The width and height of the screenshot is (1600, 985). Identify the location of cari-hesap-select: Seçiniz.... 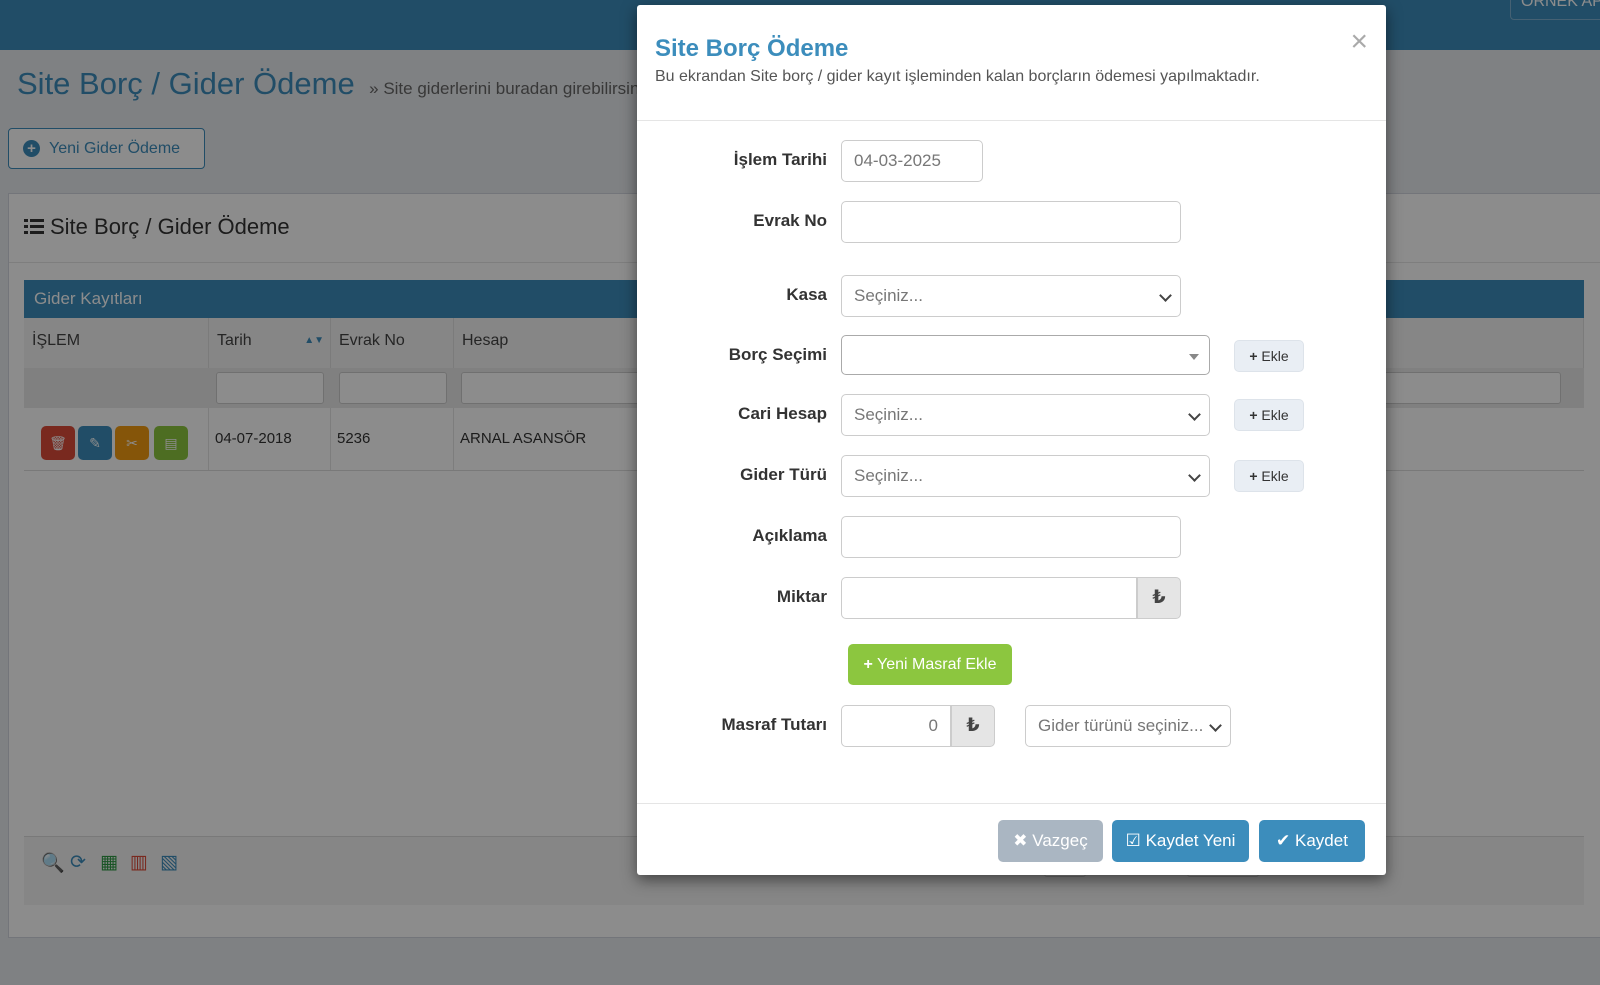
(1025, 415).